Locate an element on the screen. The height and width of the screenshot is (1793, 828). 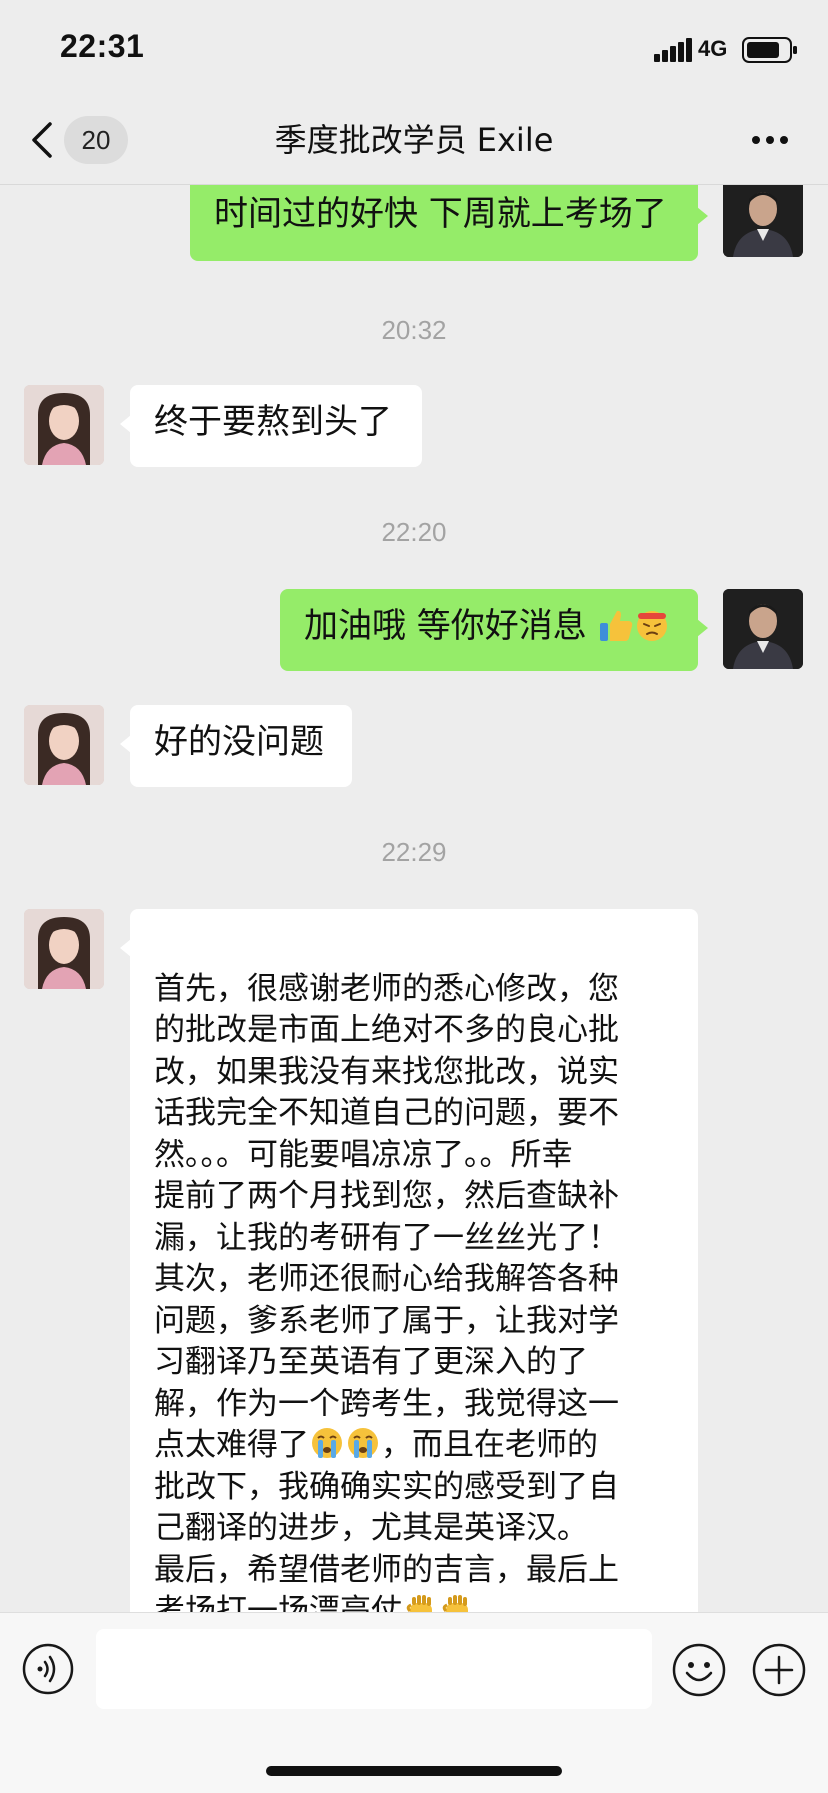
chat-title: 季度批改学员 Exile is located at coordinates (414, 140).